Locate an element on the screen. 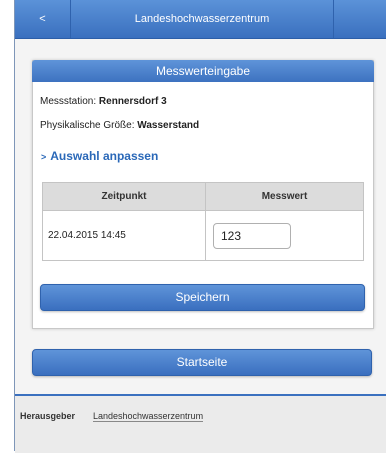  quantity-line: Physikalische Größe: Wasserstand is located at coordinates (119, 125).